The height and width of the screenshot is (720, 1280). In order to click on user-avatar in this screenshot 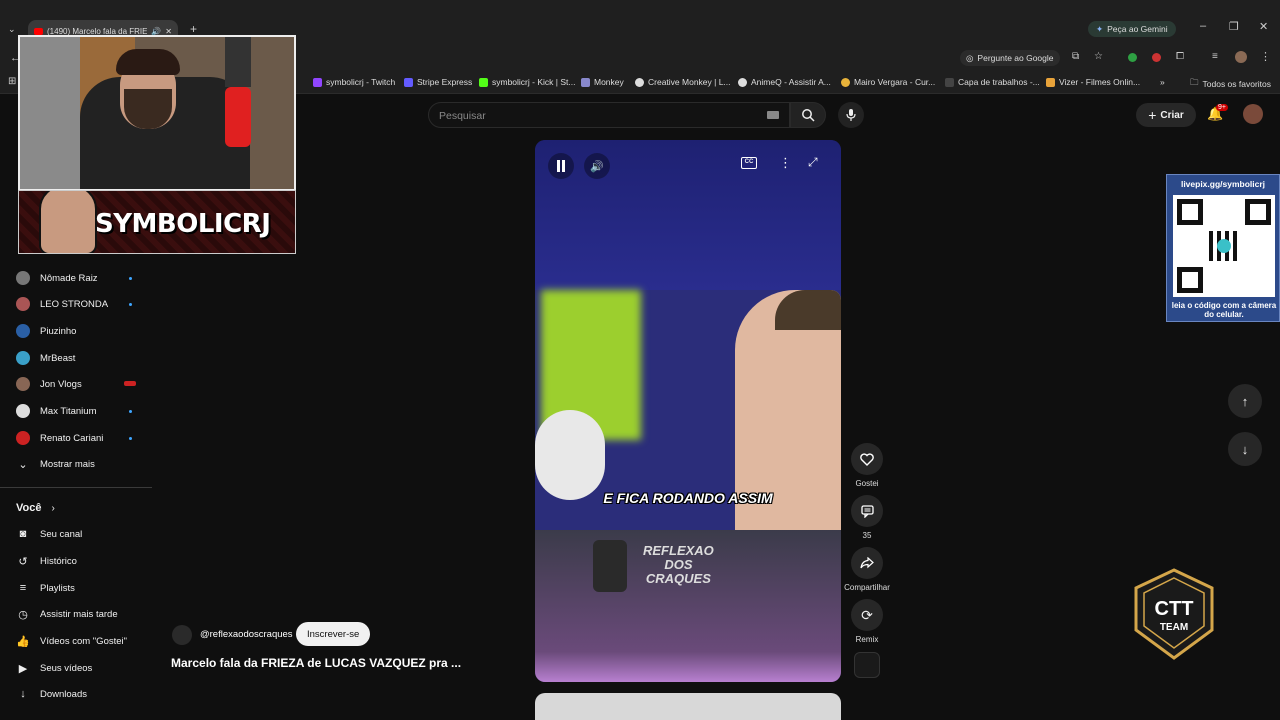, I will do `click(1253, 114)`.